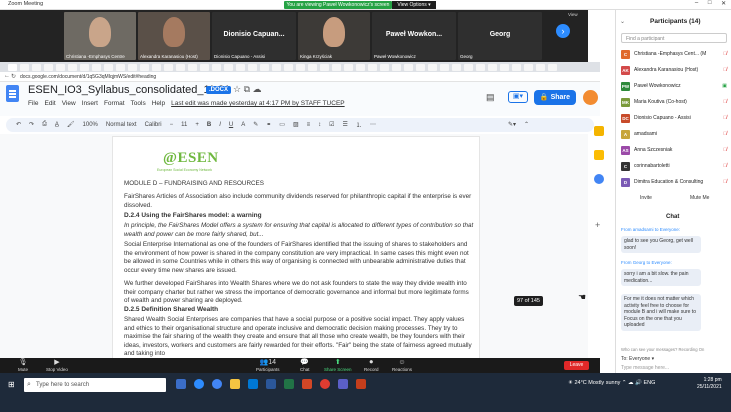 Image resolution: width=731 pixels, height=412 pixels. I want to click on leave-button: Leave, so click(576, 365).